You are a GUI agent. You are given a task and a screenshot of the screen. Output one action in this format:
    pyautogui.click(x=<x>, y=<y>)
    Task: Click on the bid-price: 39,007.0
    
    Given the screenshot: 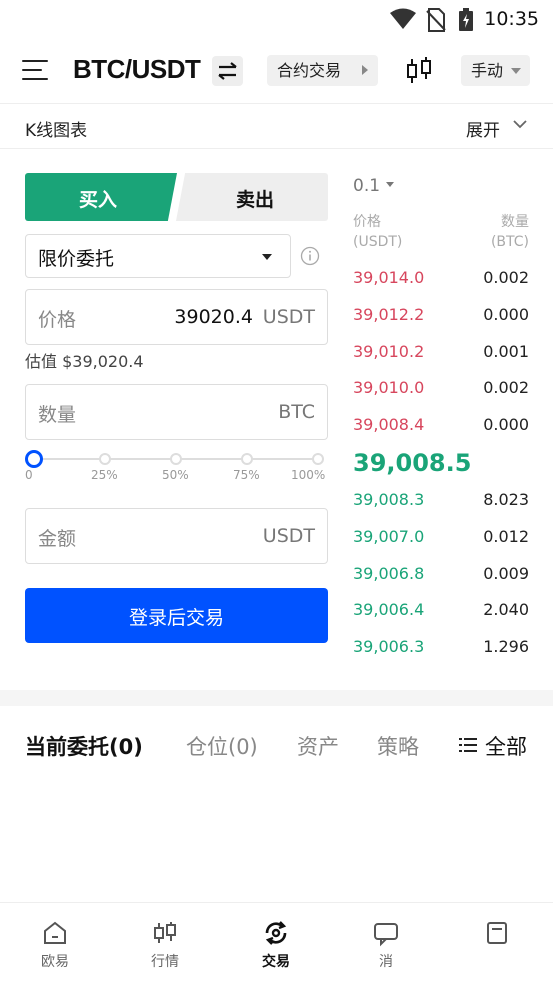 What is the action you would take?
    pyautogui.click(x=389, y=536)
    